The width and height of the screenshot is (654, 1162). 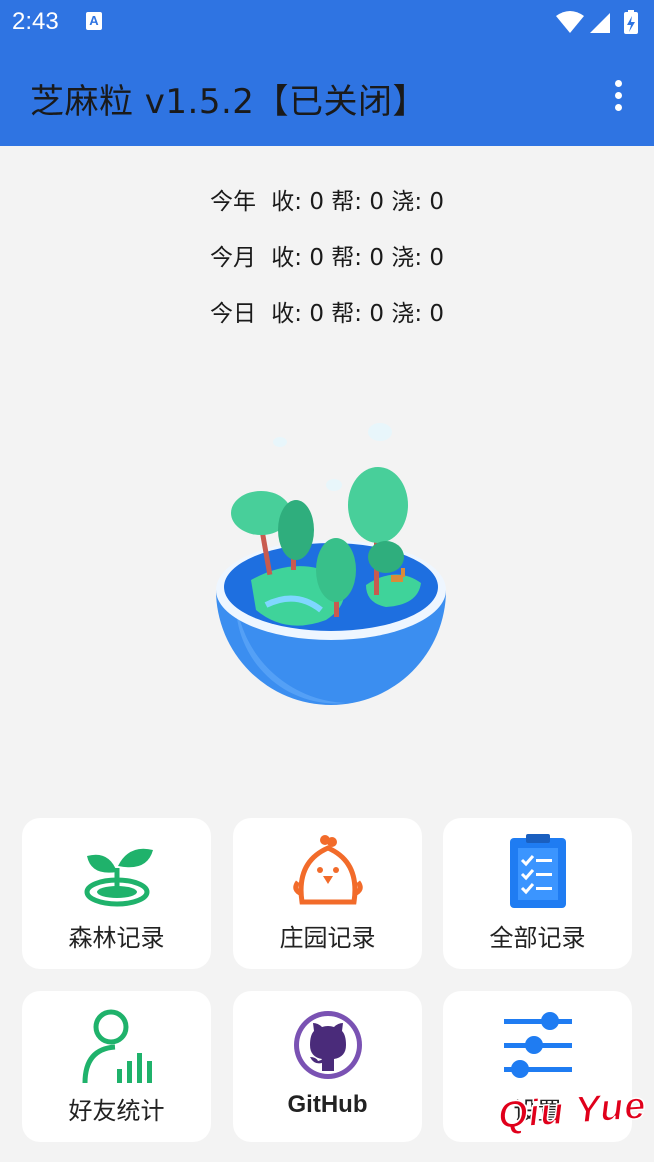 I want to click on tile-label: 全部记录, so click(x=537, y=938).